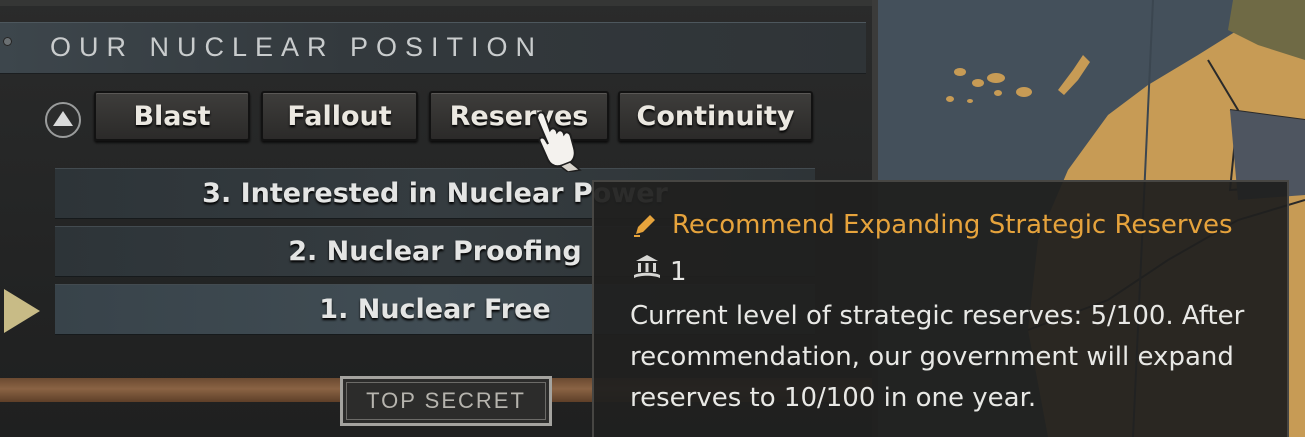  What do you see at coordinates (22, 311) in the screenshot?
I see `current-level-arrow-icon` at bounding box center [22, 311].